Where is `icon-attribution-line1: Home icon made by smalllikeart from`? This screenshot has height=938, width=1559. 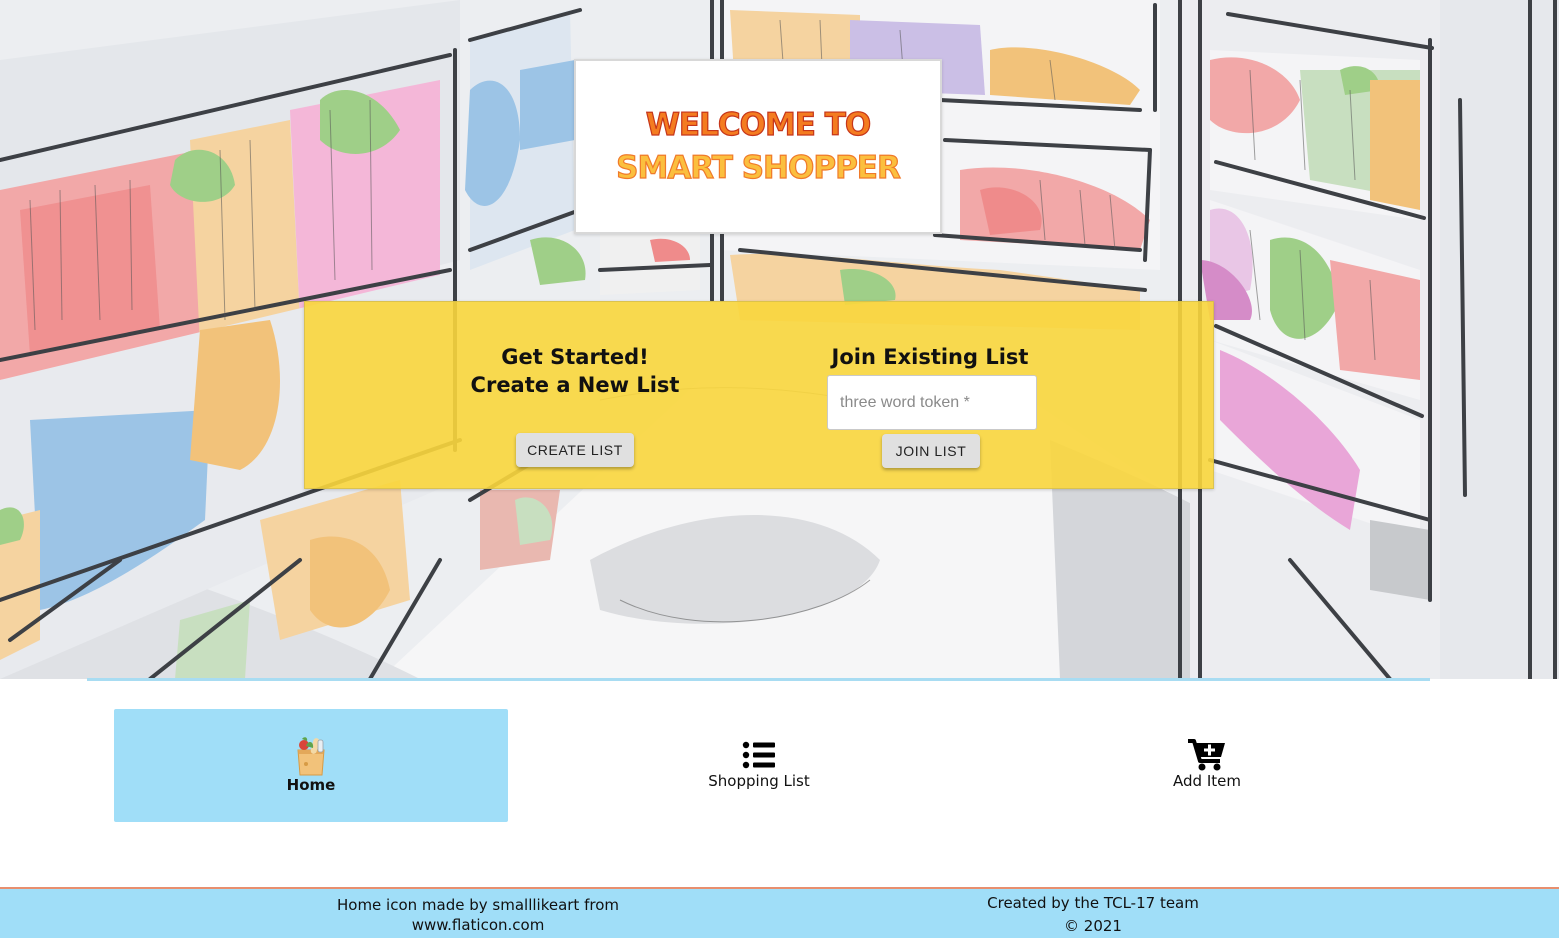
icon-attribution-line1: Home icon made by smalllikeart from is located at coordinates (477, 905).